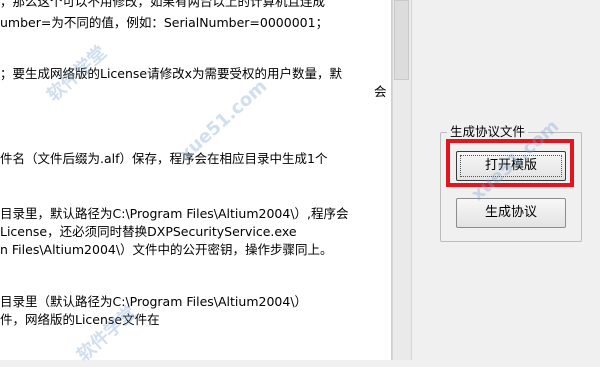  Describe the element at coordinates (166, 249) in the screenshot. I see `text-line-7: n Files\Altium2004\）文件中的公开密钥，操作步骤同上。` at that location.